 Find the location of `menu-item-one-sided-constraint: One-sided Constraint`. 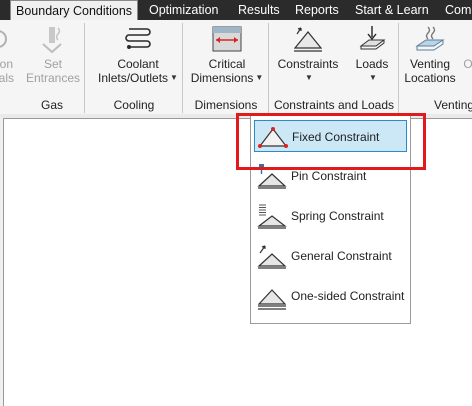

menu-item-one-sided-constraint: One-sided Constraint is located at coordinates (330, 296).